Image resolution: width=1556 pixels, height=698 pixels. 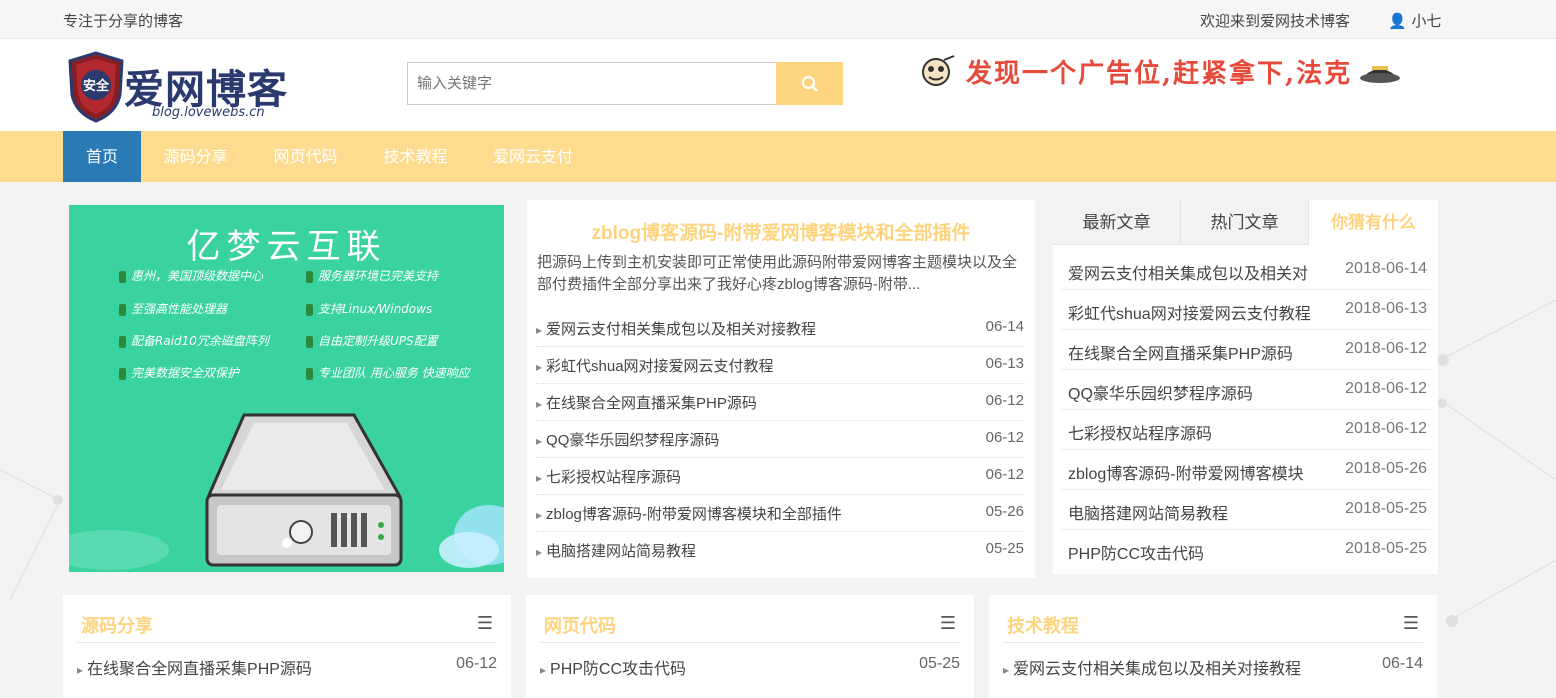 I want to click on nav-item-pay: 爱网云支付, so click(x=533, y=156).